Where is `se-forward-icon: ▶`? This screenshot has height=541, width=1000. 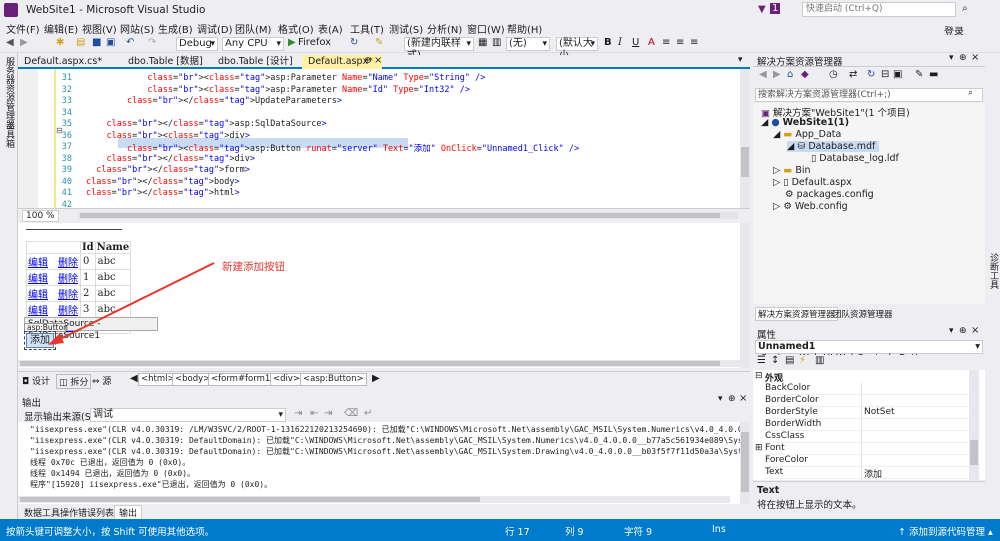 se-forward-icon: ▶ is located at coordinates (777, 76).